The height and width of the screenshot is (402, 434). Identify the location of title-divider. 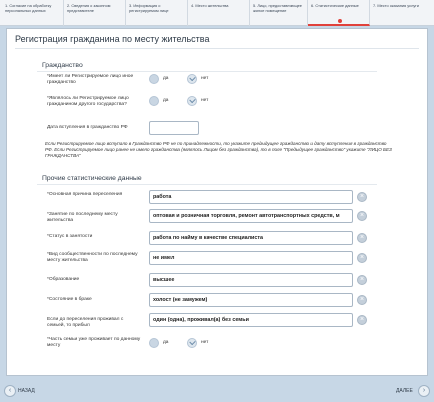
(217, 48).